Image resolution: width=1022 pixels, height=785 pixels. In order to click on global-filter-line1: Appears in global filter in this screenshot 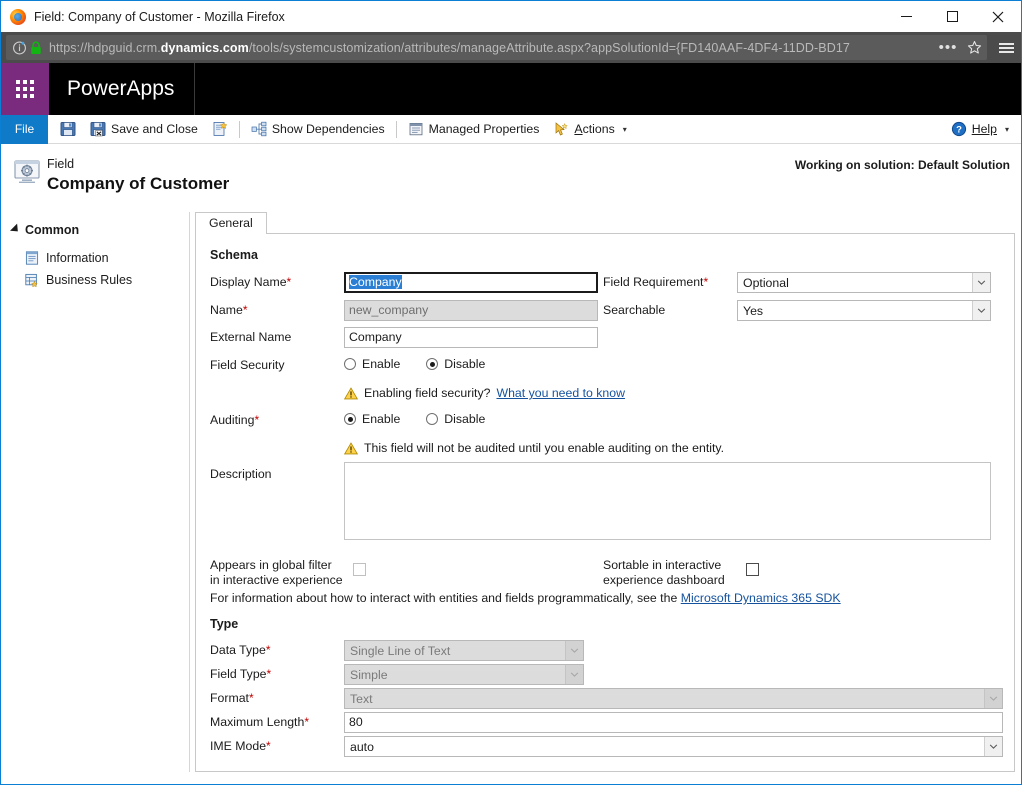, I will do `click(271, 565)`.